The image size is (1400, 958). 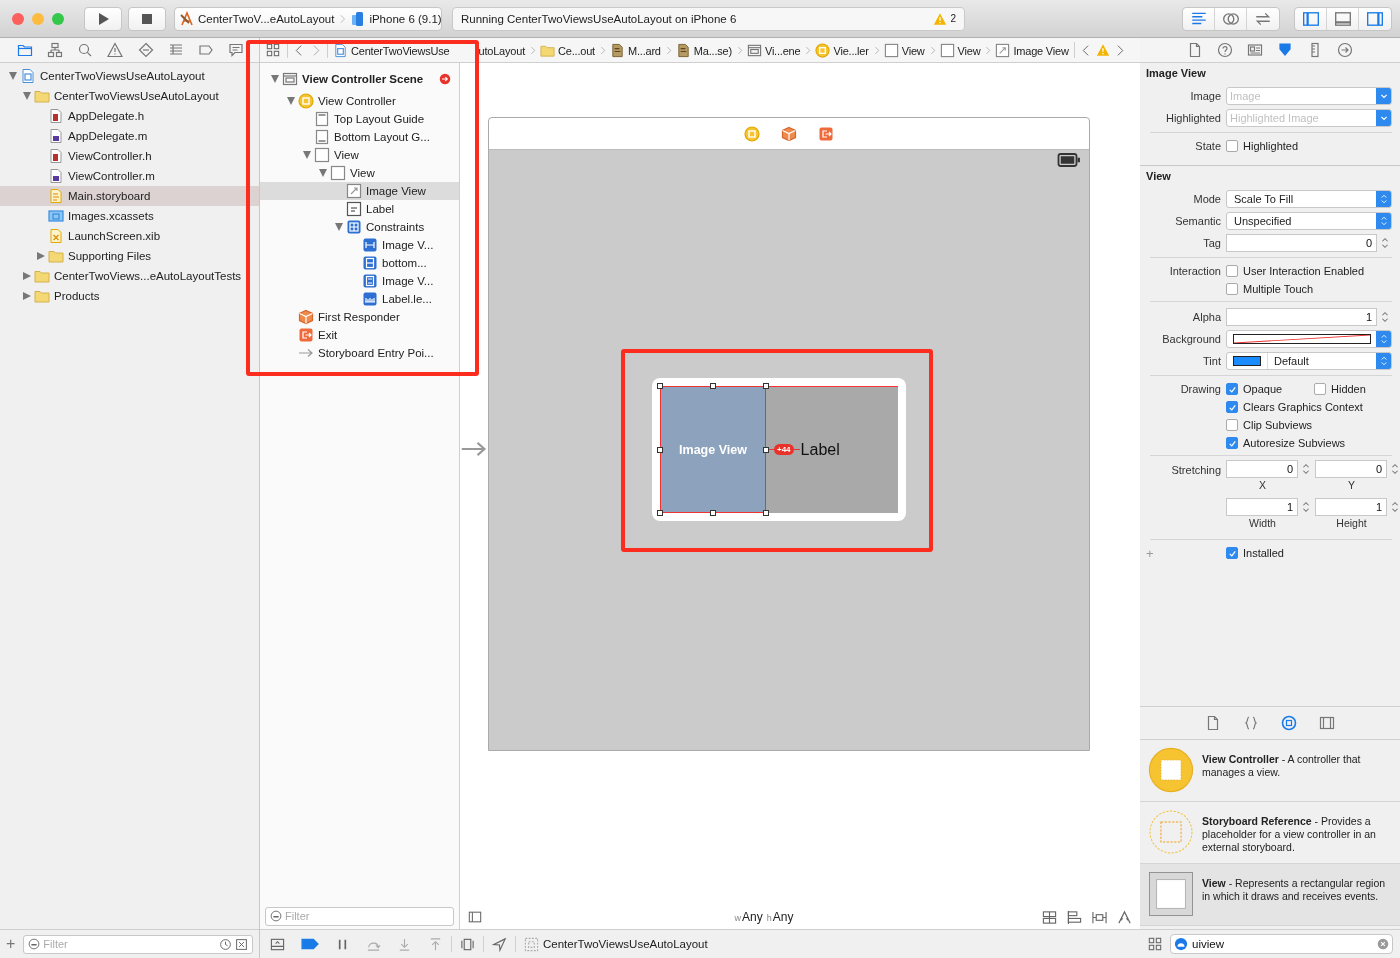 What do you see at coordinates (1270, 771) in the screenshot?
I see `library-item: View Controller - A controller that manages a view.` at bounding box center [1270, 771].